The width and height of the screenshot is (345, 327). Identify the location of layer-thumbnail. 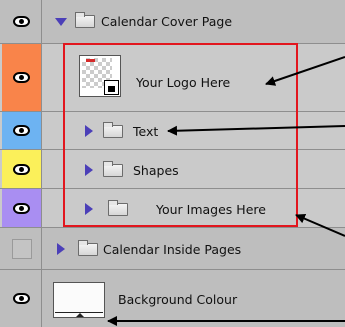
(79, 300).